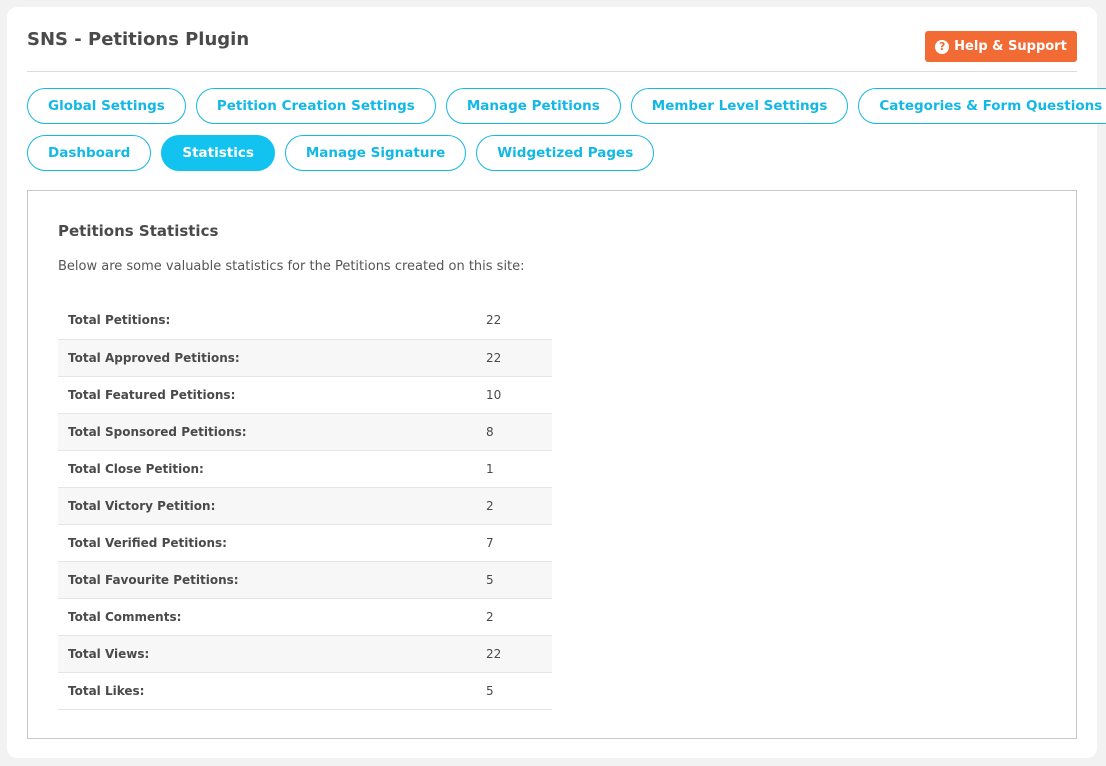  Describe the element at coordinates (375, 153) in the screenshot. I see `tab-manage-signature: Manage Signature` at that location.